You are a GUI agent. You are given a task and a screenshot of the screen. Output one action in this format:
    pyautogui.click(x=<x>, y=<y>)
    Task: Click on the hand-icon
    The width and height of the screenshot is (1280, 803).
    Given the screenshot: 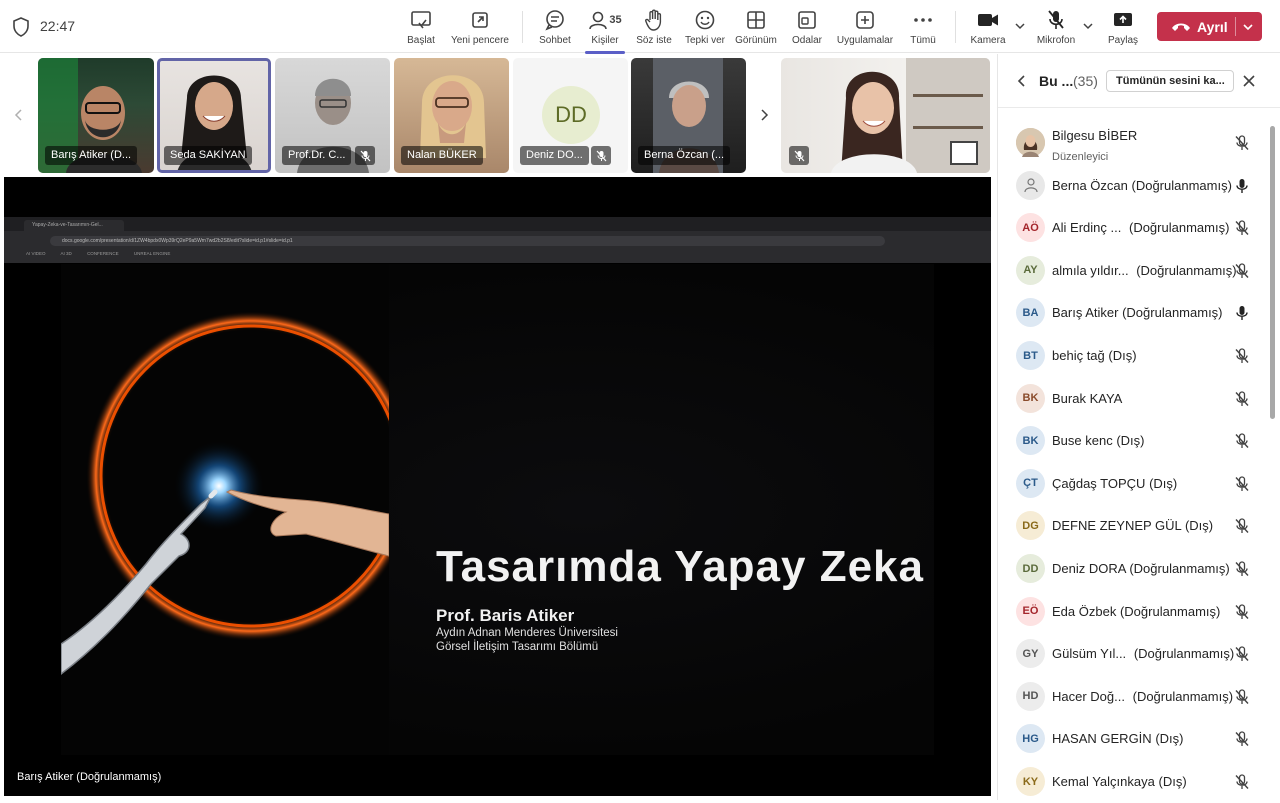 What is the action you would take?
    pyautogui.click(x=654, y=20)
    